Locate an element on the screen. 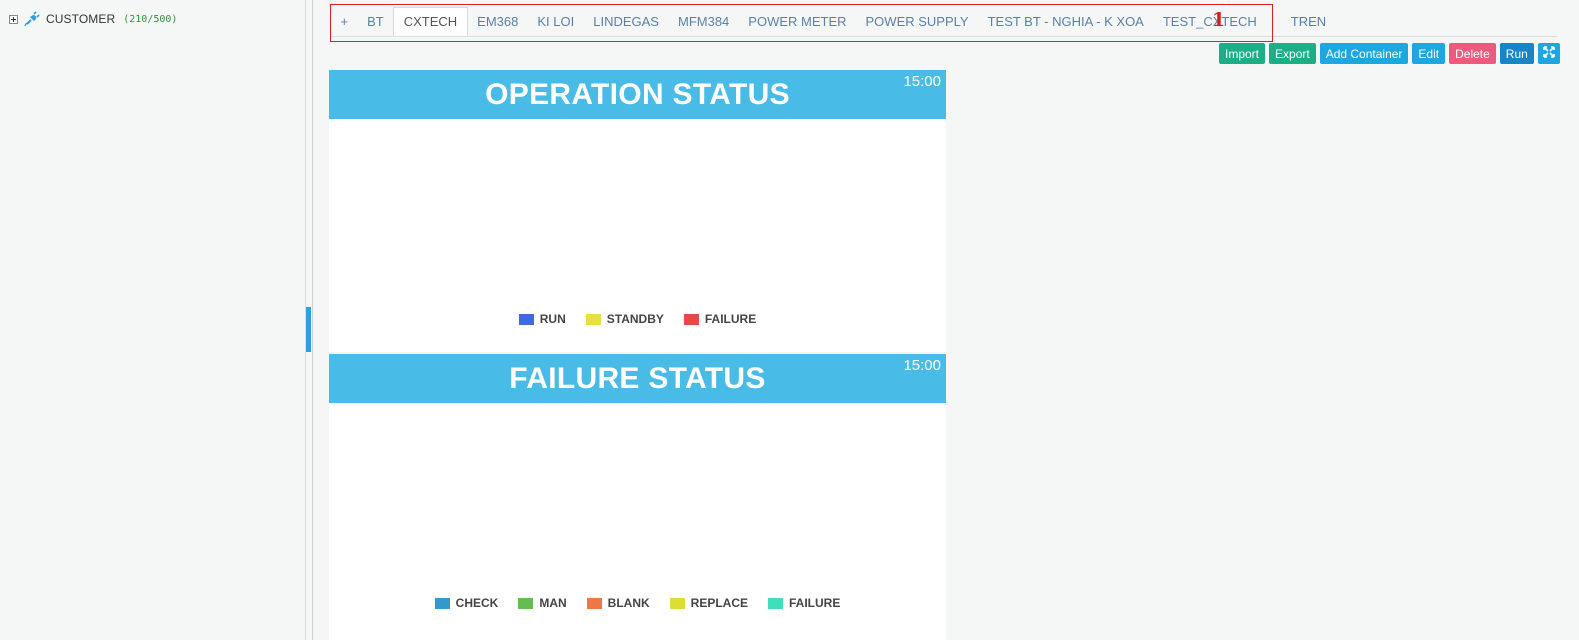 Image resolution: width=1579 pixels, height=640 pixels. widget-title: OPERATION STATUS is located at coordinates (637, 94).